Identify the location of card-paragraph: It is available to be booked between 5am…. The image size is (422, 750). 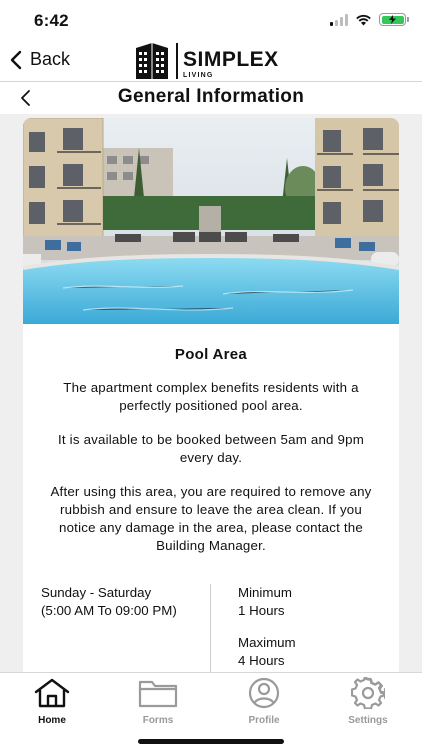
(211, 448).